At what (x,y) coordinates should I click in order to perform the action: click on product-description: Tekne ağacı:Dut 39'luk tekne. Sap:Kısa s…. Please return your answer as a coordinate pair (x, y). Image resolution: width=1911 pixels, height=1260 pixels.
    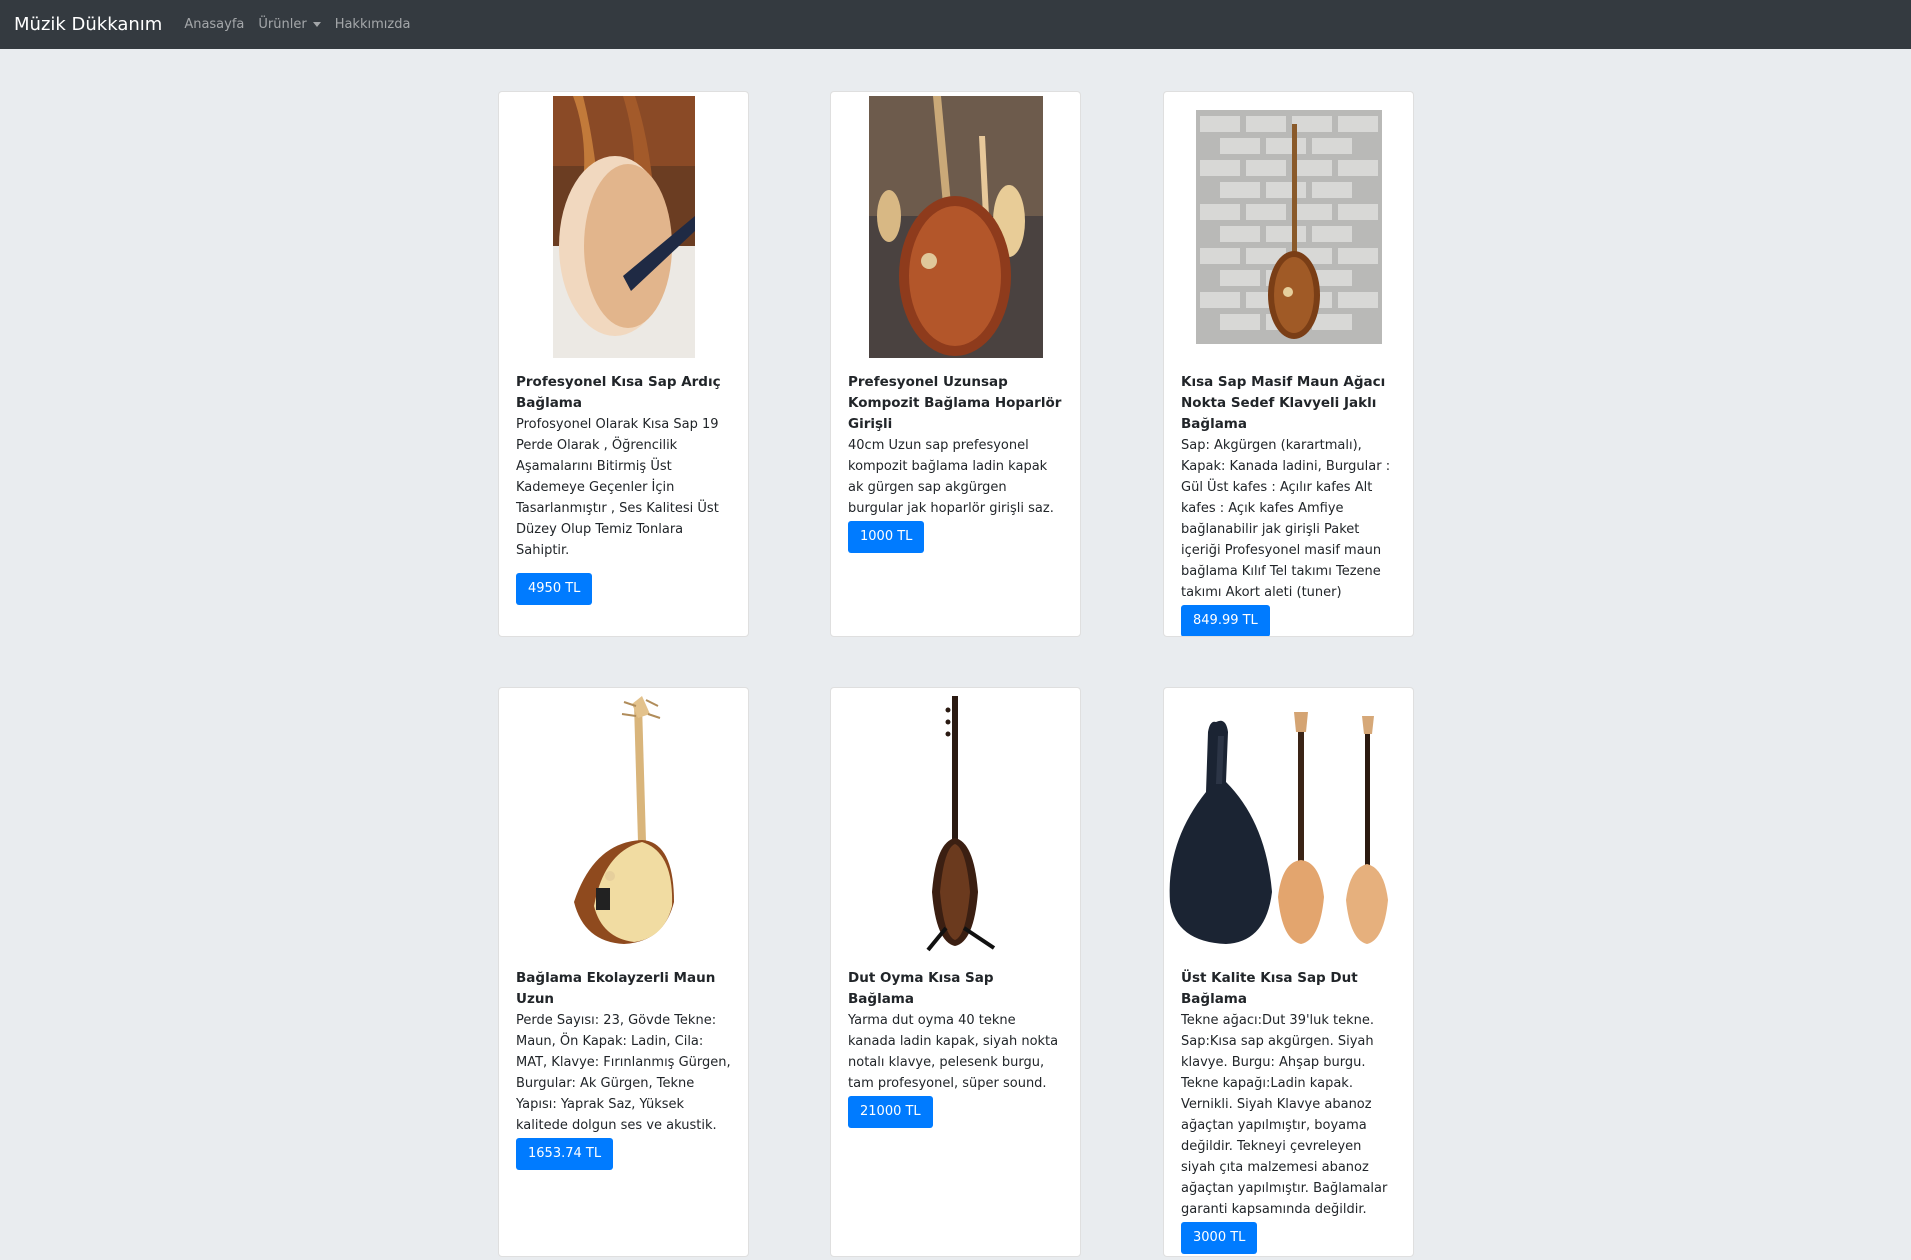
    Looking at the image, I should click on (1284, 1115).